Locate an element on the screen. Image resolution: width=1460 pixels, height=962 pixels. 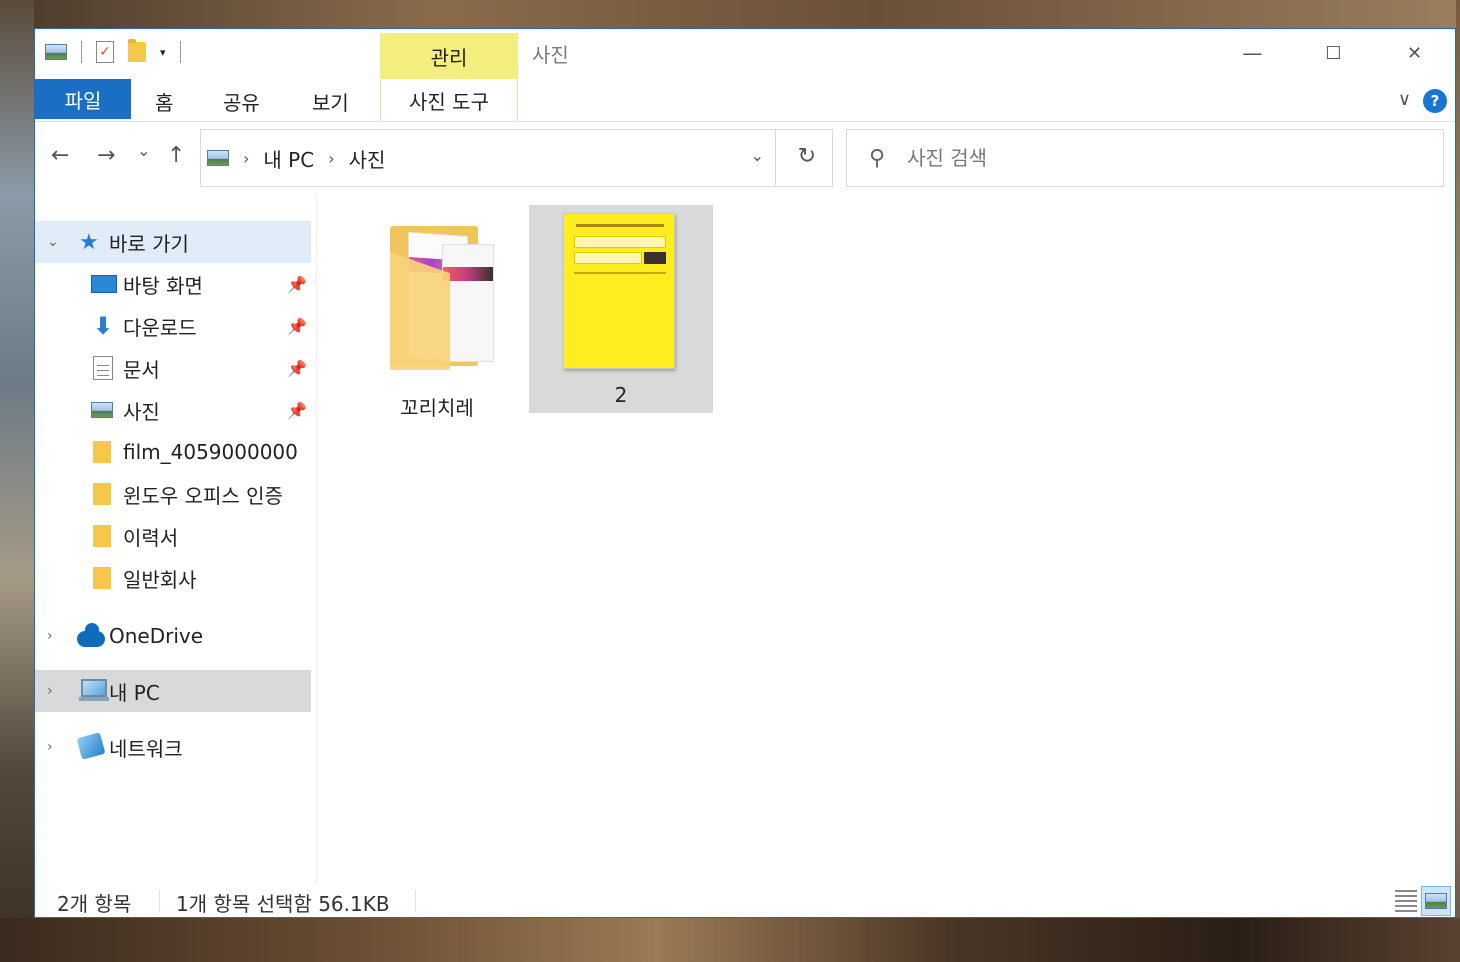
address-dropdown-chevron-icon: ⌄ is located at coordinates (757, 155).